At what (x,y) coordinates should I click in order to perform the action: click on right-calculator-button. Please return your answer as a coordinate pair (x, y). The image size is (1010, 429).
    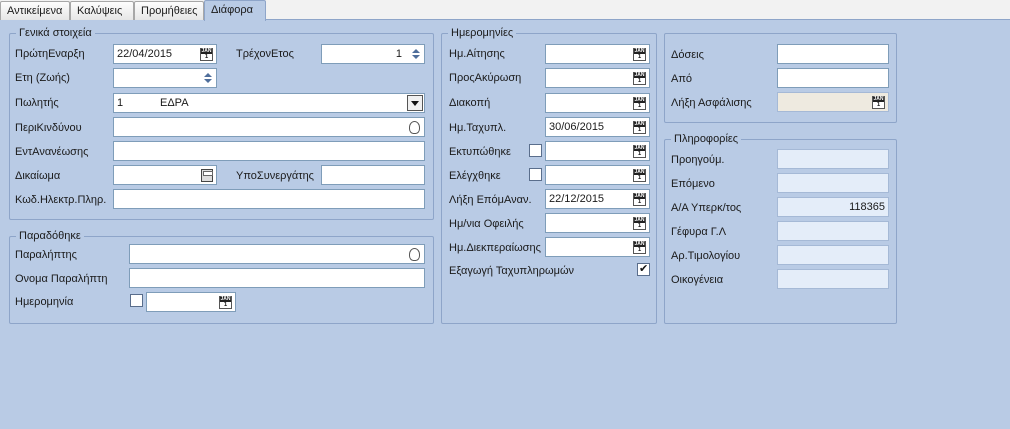
    Looking at the image, I should click on (206, 175).